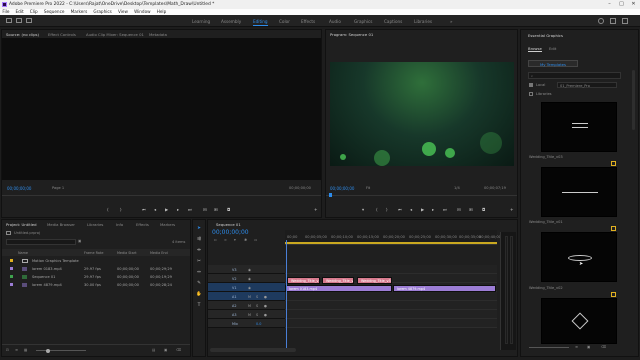 This screenshot has height=360, width=640. What do you see at coordinates (338, 280) in the screenshot?
I see `timeline-clip-video: Wedding_Title_v2` at bounding box center [338, 280].